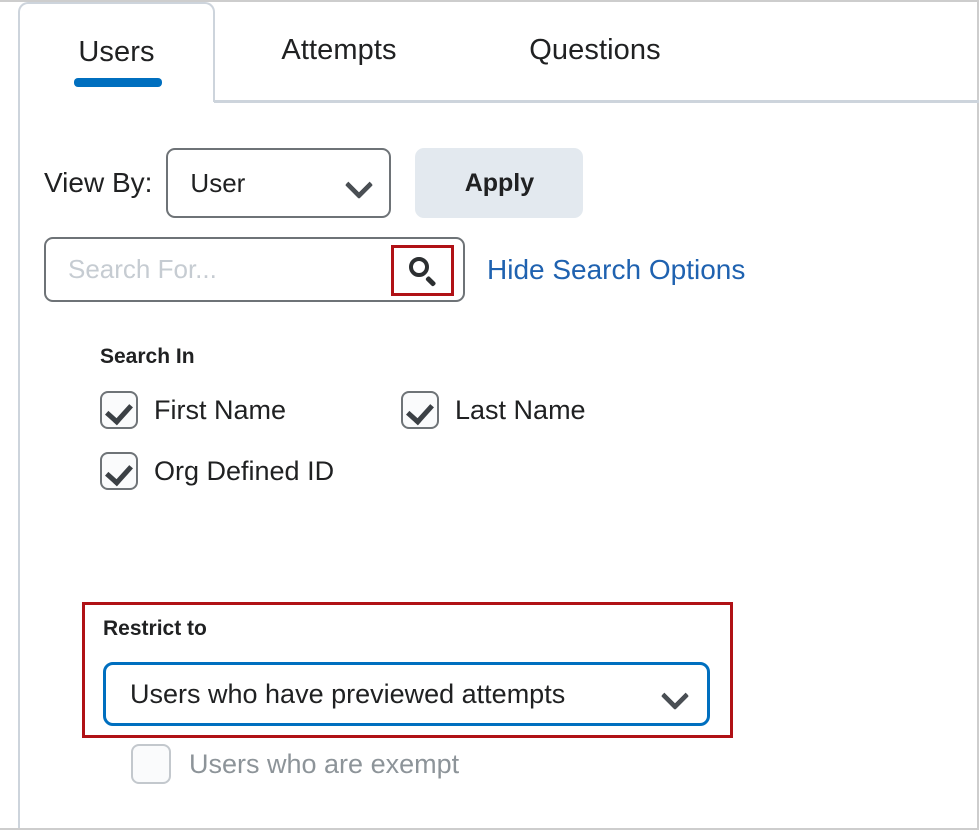  I want to click on hide-search-options-link: Hide Search Options, so click(616, 270).